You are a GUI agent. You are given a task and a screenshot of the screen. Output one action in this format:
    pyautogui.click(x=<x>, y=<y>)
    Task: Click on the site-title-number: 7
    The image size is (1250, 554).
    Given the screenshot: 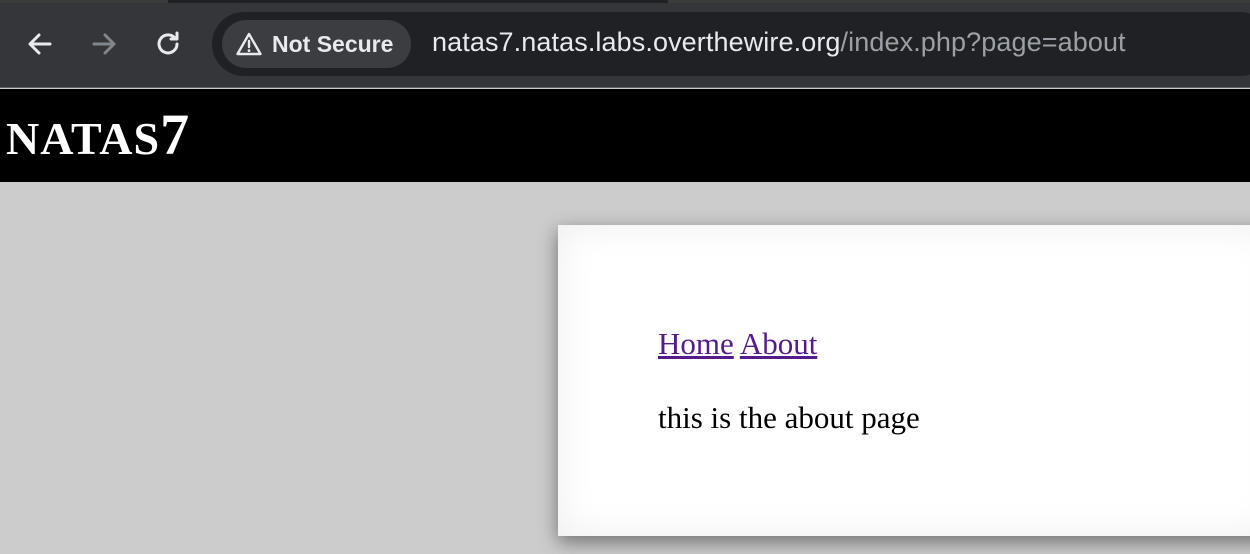 What is the action you would take?
    pyautogui.click(x=175, y=134)
    